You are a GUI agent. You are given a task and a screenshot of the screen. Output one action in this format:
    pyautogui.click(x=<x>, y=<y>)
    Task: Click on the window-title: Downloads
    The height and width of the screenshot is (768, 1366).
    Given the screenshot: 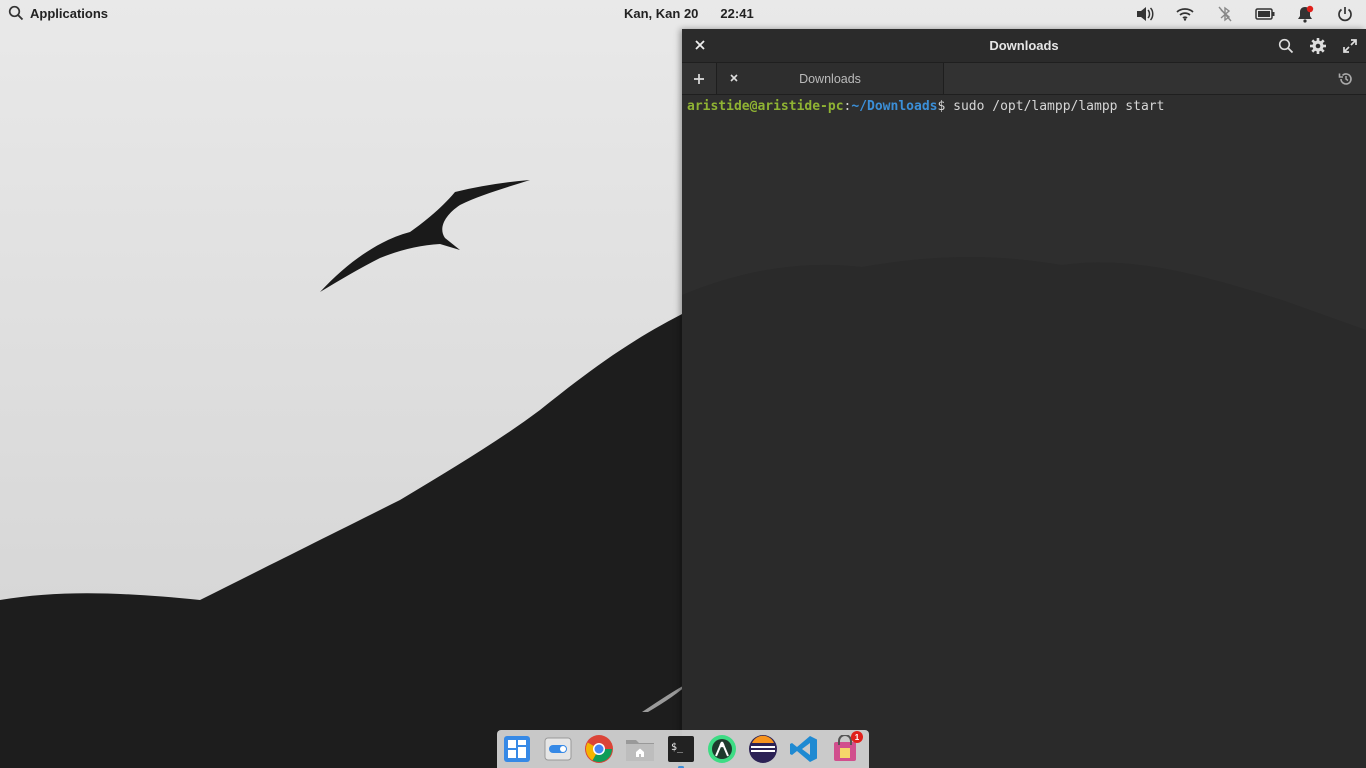 What is the action you would take?
    pyautogui.click(x=1024, y=45)
    